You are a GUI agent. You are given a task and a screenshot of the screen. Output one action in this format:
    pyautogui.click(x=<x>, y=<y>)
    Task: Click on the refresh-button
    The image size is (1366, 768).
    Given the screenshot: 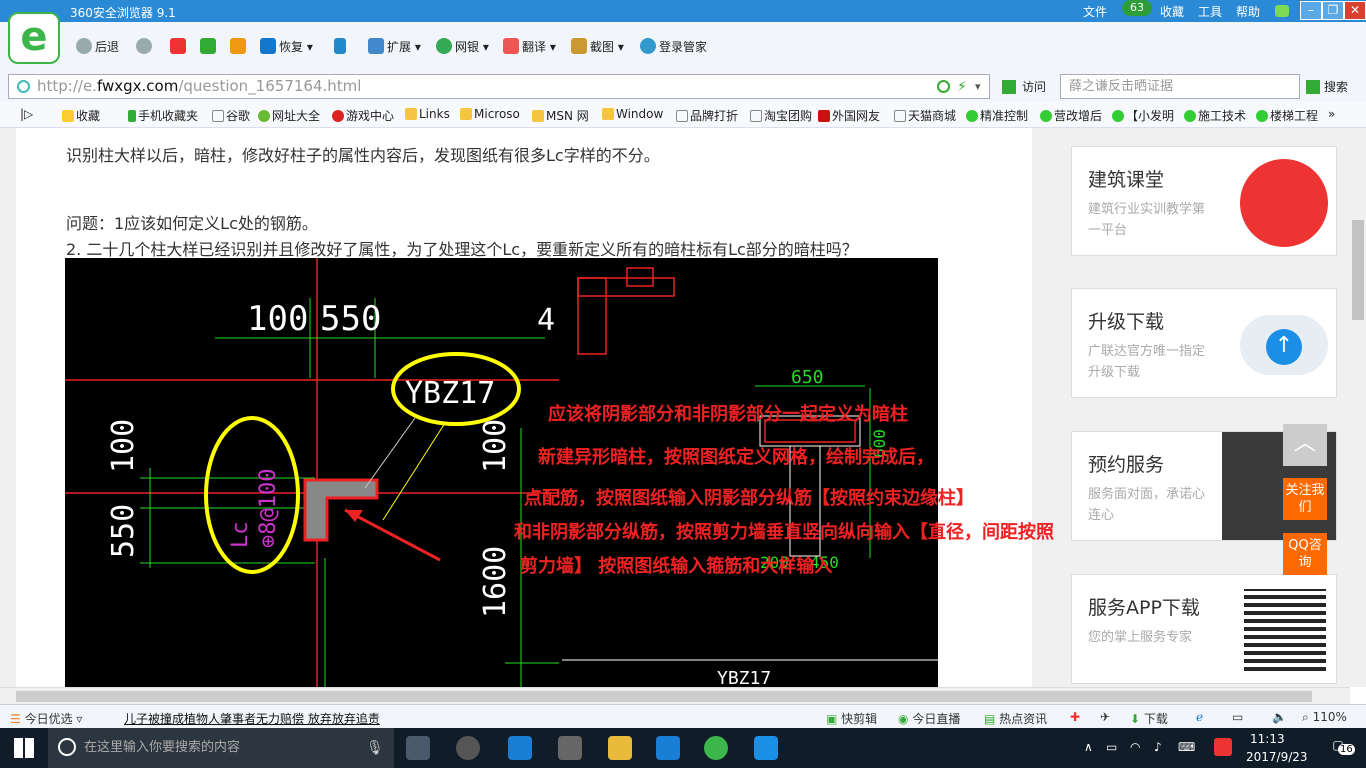 What is the action you would take?
    pyautogui.click(x=209, y=46)
    